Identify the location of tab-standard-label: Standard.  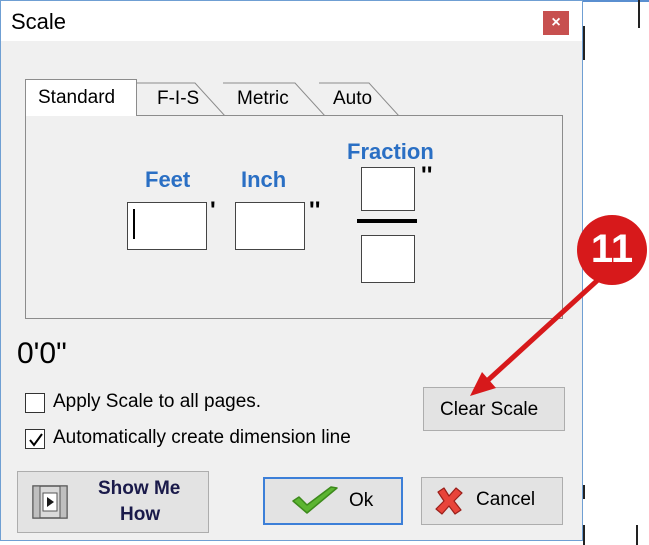
(77, 97).